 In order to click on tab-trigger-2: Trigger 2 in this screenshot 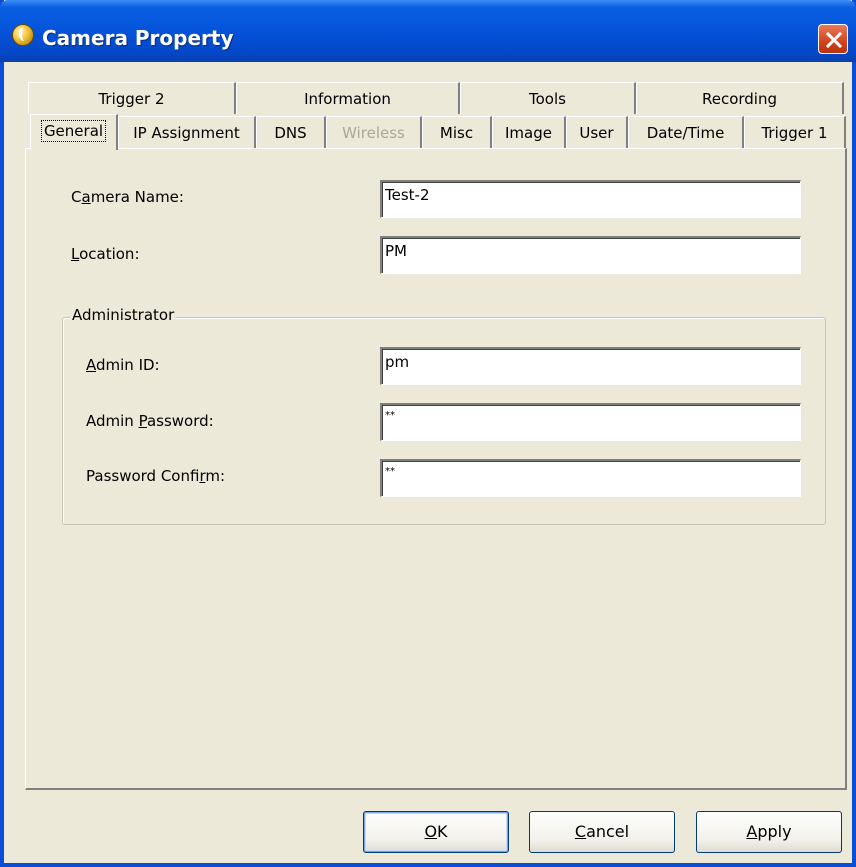, I will do `click(132, 98)`.